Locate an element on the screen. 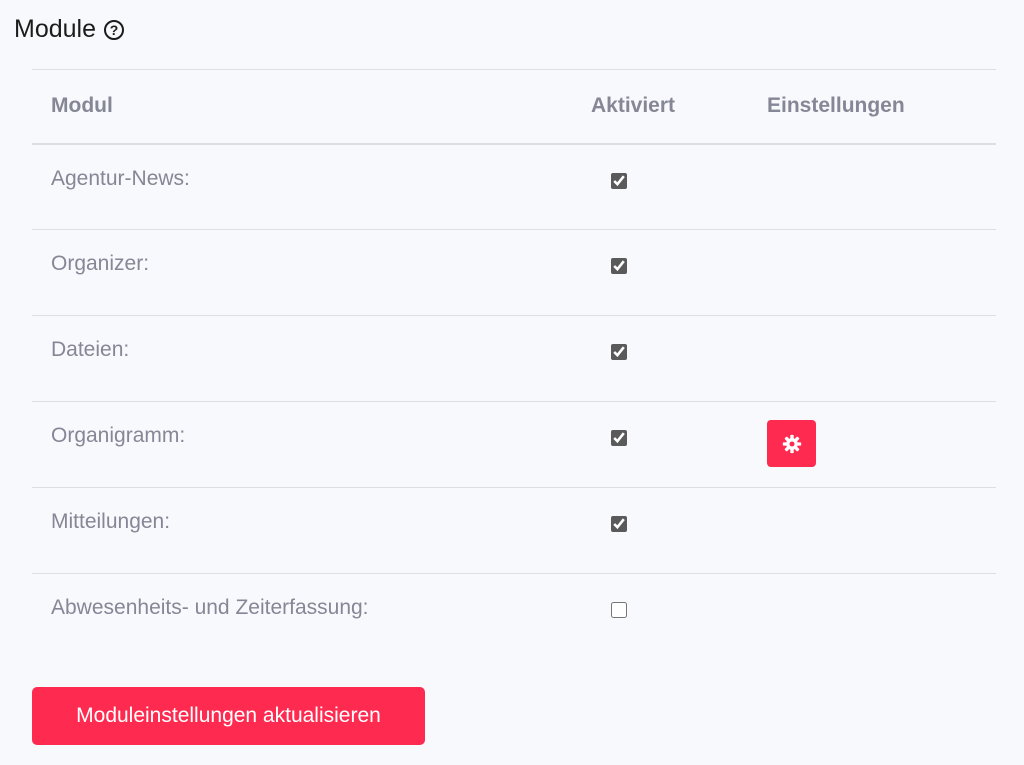 This screenshot has height=765, width=1024. column-header-settings: Einstellungen is located at coordinates (872, 107).